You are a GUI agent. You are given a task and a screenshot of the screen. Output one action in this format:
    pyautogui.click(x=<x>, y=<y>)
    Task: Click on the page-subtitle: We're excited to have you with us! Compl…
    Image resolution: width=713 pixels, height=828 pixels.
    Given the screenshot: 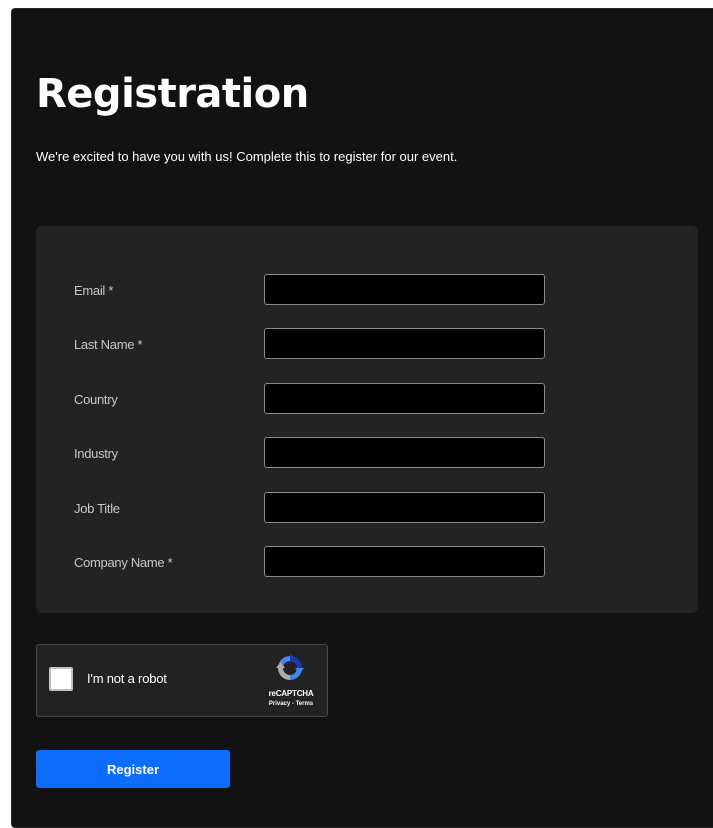 What is the action you would take?
    pyautogui.click(x=247, y=156)
    